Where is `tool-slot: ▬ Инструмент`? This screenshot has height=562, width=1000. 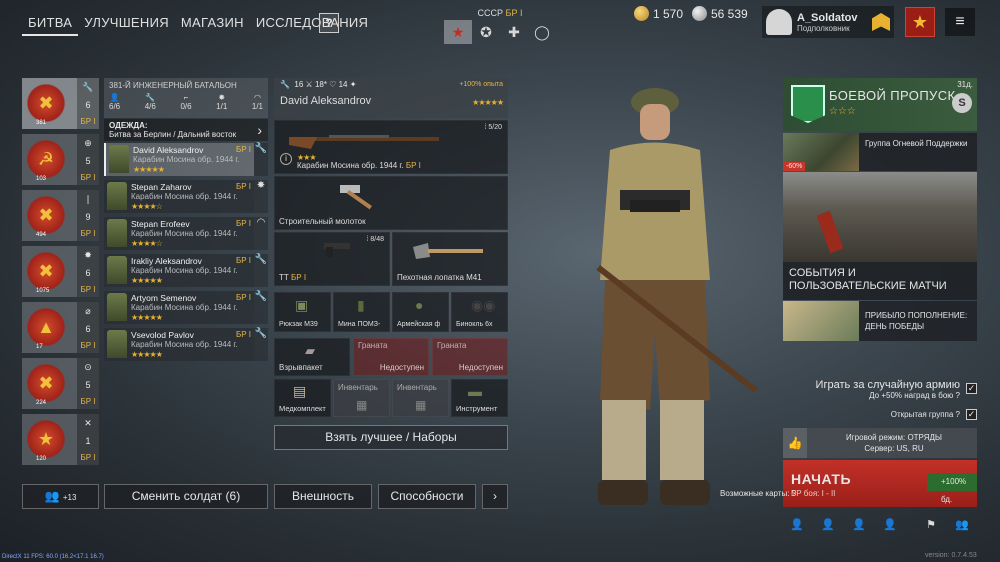
tool-slot: ▬ Инструмент is located at coordinates (479, 398).